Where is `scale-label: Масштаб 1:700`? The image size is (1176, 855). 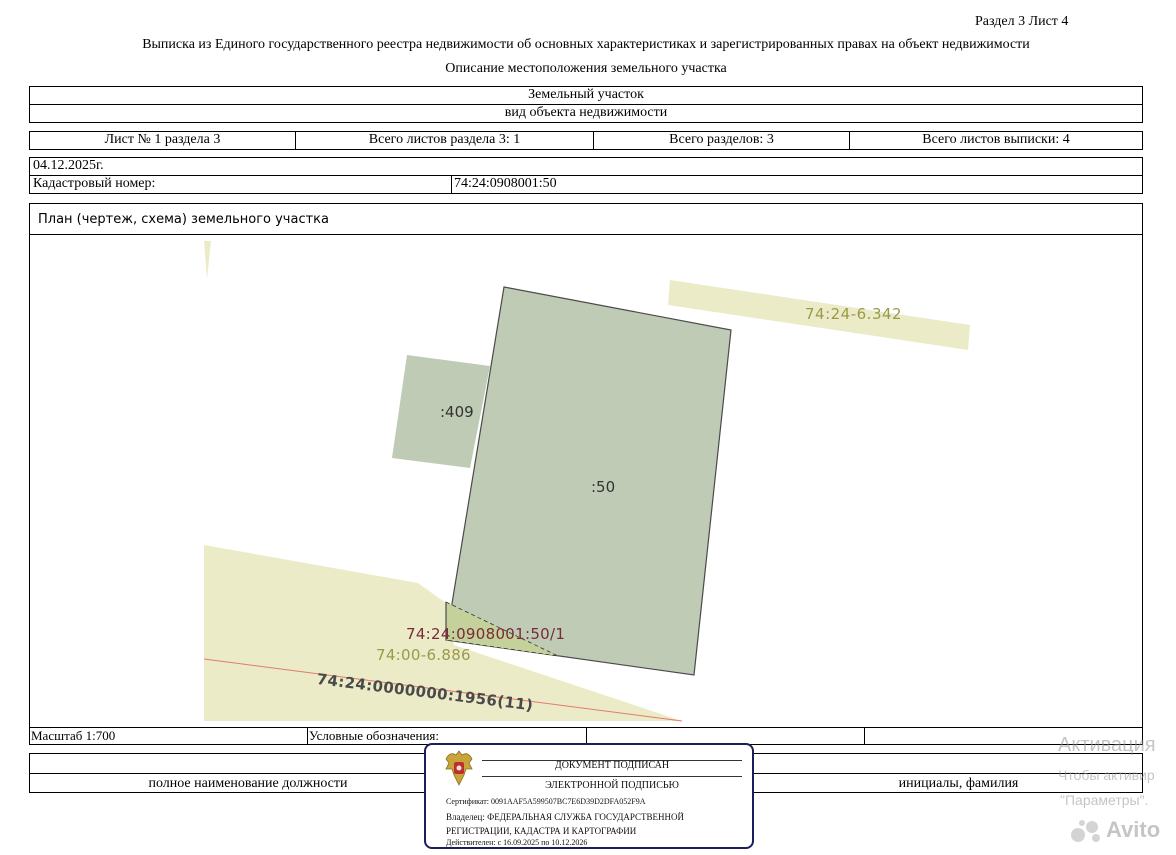 scale-label: Масштаб 1:700 is located at coordinates (73, 735).